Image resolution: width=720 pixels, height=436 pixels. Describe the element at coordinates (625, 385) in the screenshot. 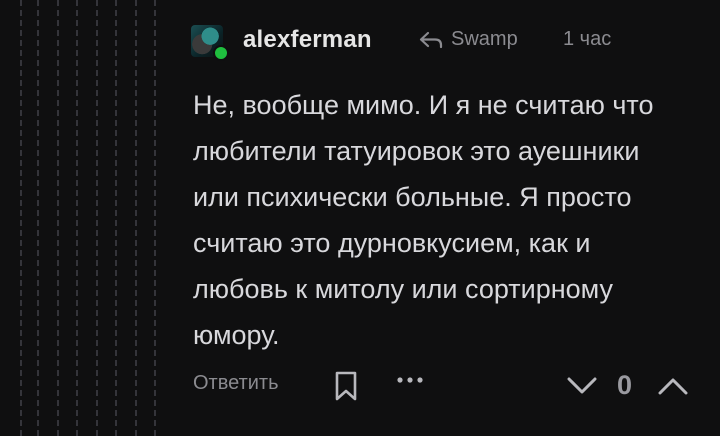

I see `rating-value: 0` at that location.